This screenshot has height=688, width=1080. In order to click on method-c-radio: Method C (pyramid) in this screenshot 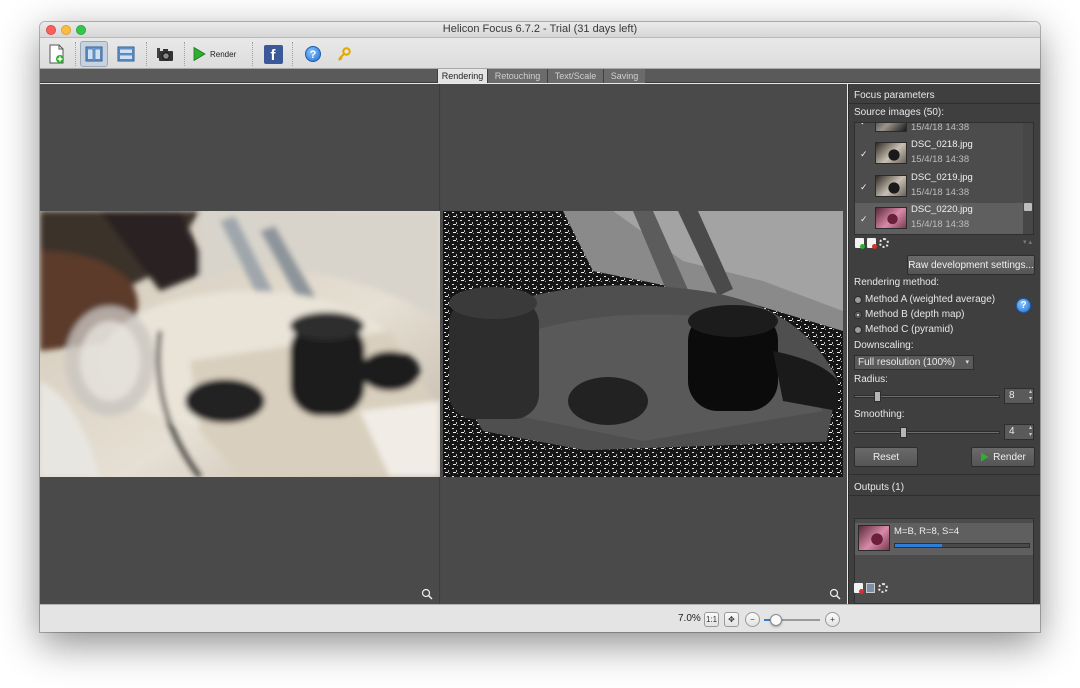, I will do `click(903, 329)`.